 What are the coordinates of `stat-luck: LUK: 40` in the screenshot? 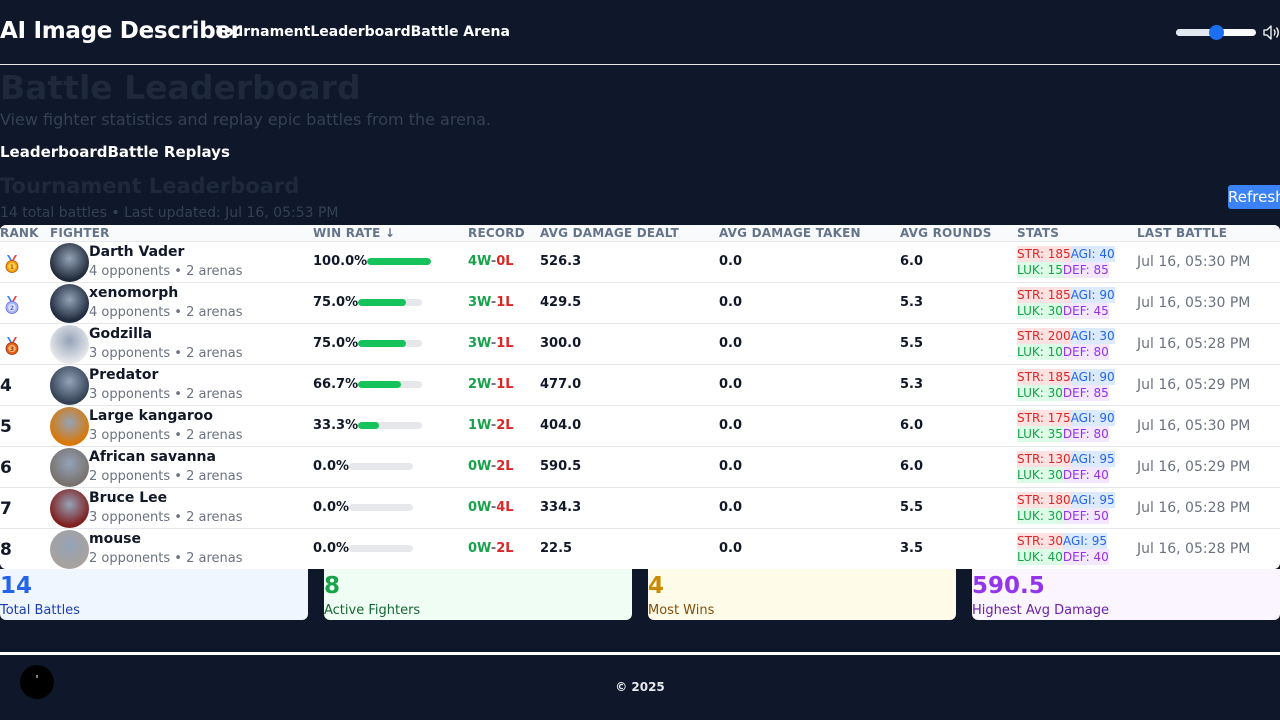 It's located at (1040, 557).